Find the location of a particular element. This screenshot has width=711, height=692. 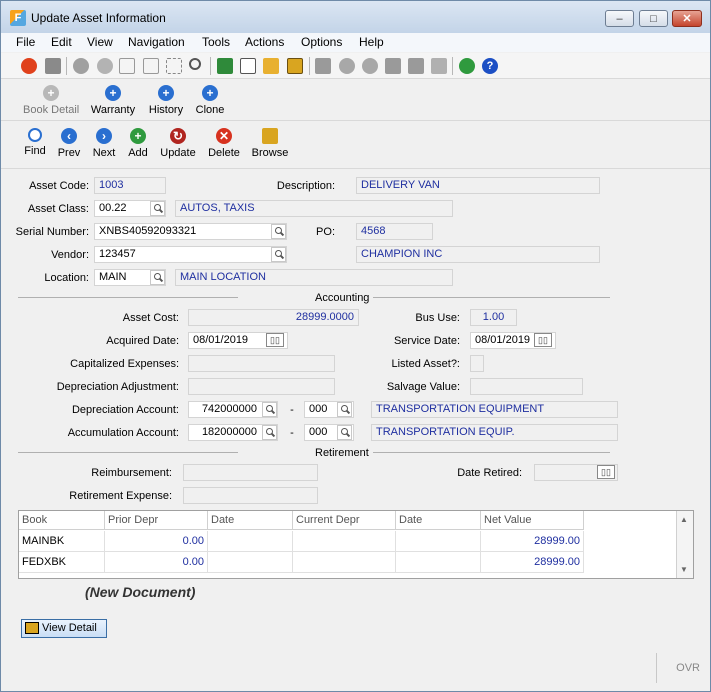

exit-icon is located at coordinates (29, 66).